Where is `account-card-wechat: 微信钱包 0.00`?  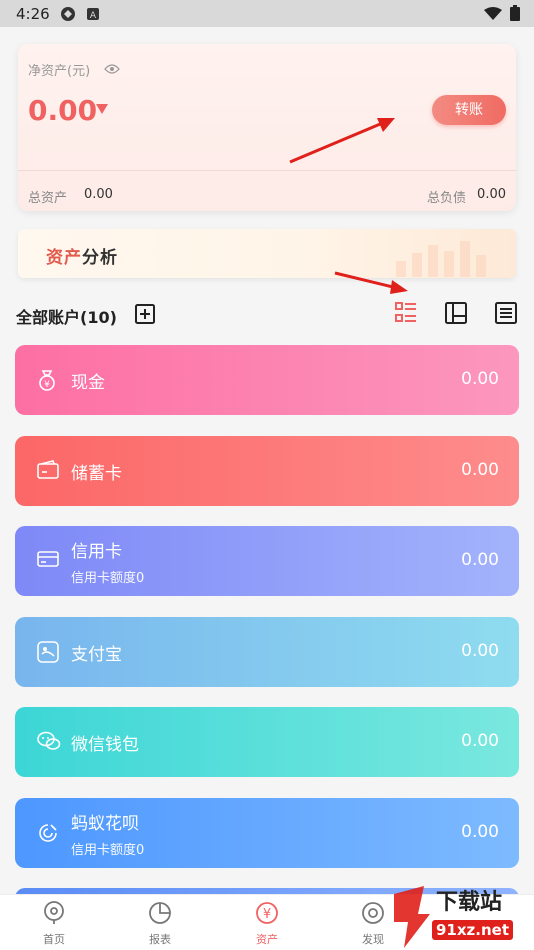
account-card-wechat: 微信钱包 0.00 is located at coordinates (267, 742).